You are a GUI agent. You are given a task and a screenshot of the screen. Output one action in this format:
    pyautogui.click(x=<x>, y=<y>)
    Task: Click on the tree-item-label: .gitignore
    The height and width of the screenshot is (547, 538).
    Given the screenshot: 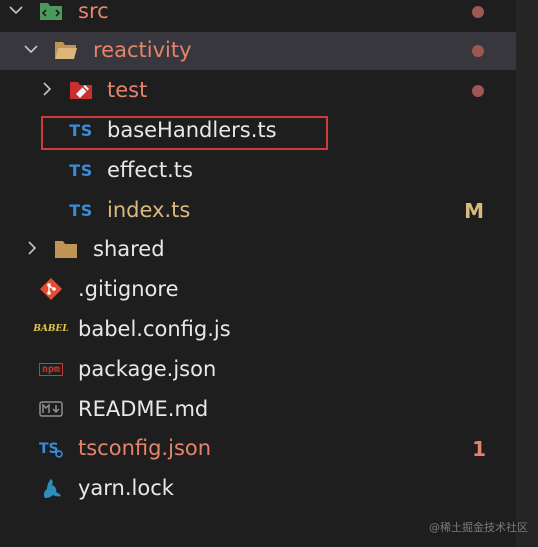 What is the action you would take?
    pyautogui.click(x=128, y=289)
    